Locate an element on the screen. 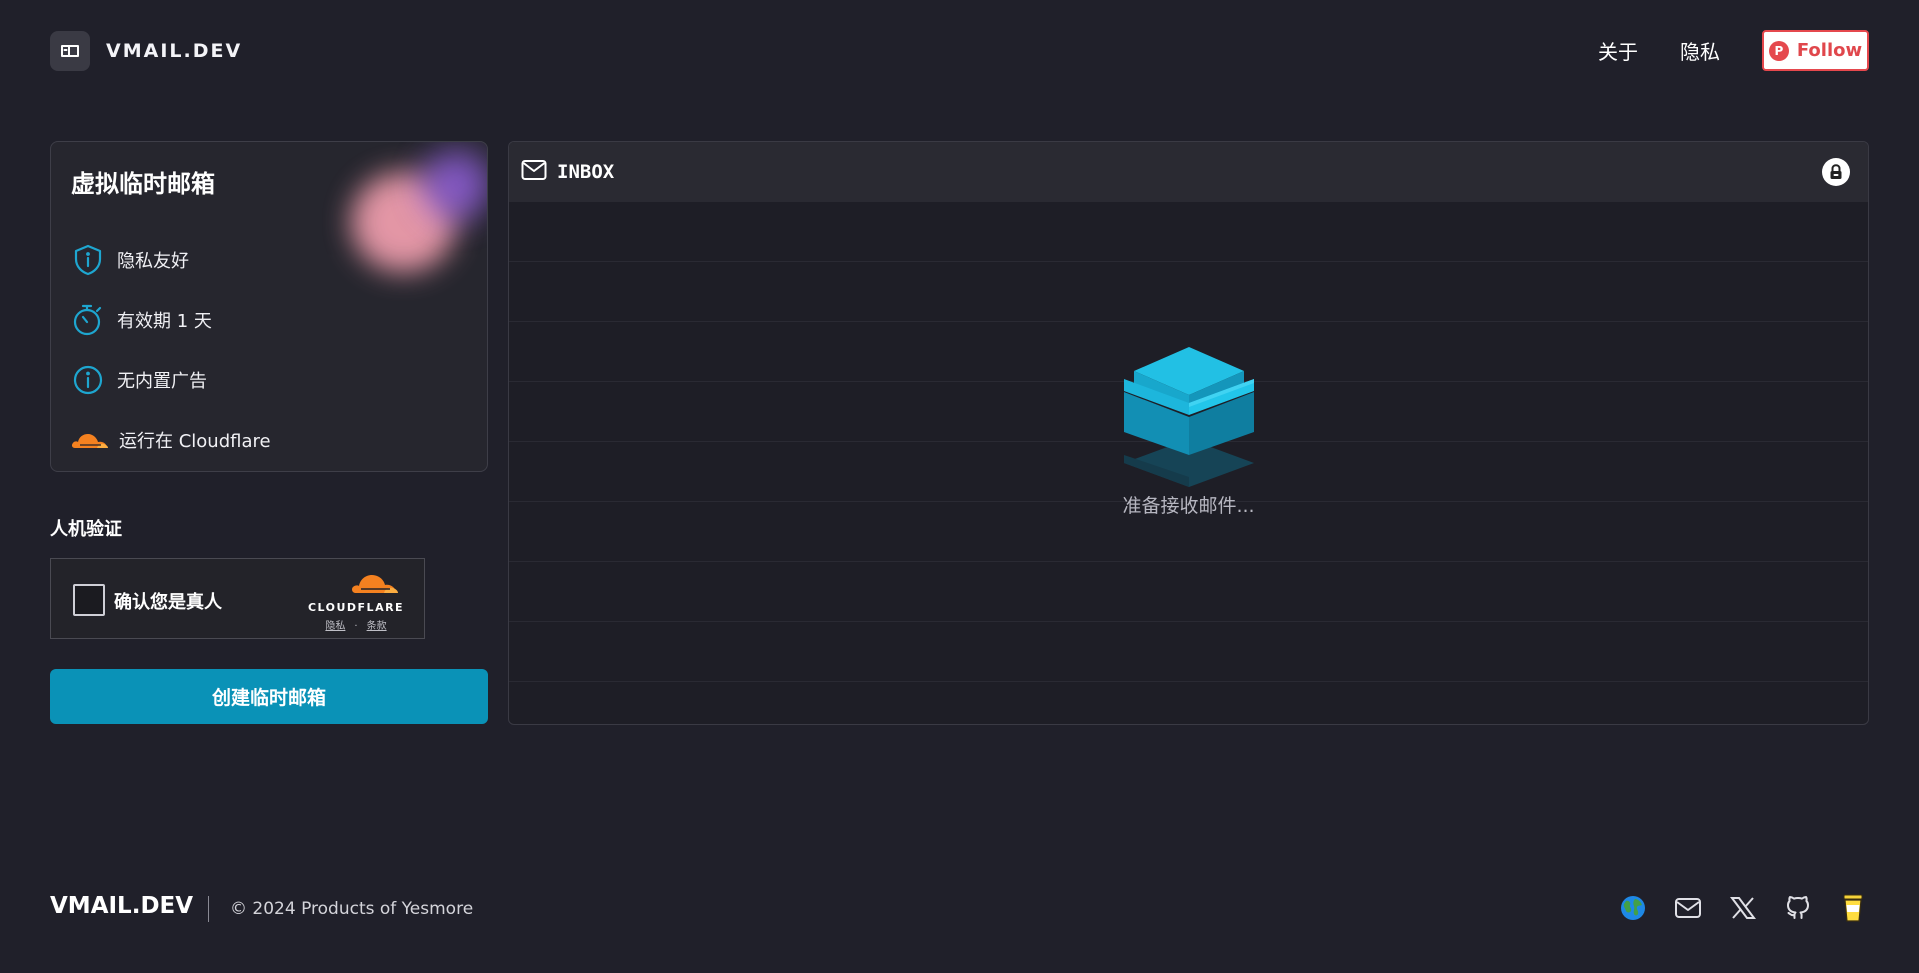  feature-item-expiry: 有效期 1 天 is located at coordinates (171, 320).